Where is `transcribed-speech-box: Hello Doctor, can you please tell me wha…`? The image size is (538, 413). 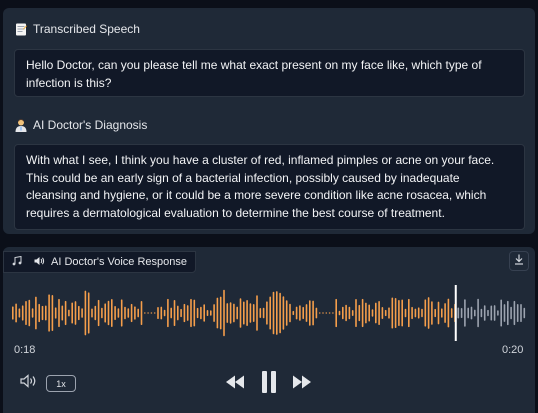
transcribed-speech-box: Hello Doctor, can you please tell me wha… is located at coordinates (269, 73).